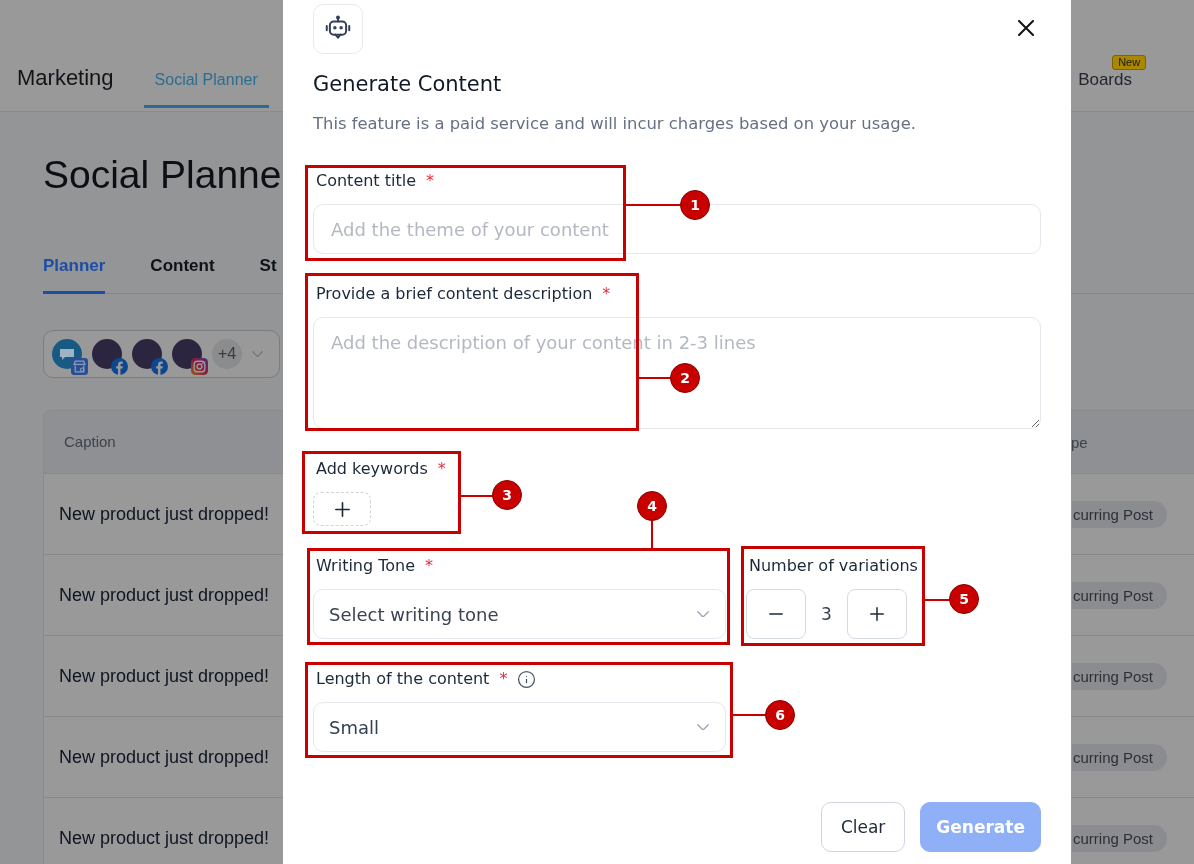 This screenshot has width=1194, height=864. What do you see at coordinates (366, 566) in the screenshot?
I see `field-label: Writing Tone` at bounding box center [366, 566].